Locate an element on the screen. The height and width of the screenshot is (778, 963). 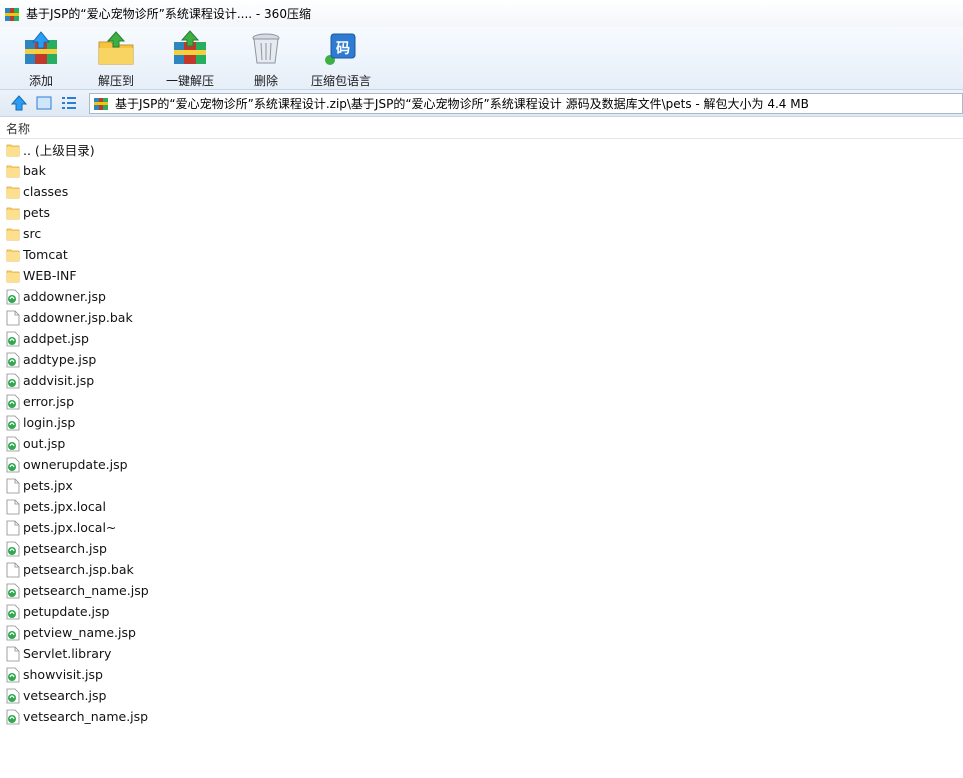
item-name: pets is located at coordinates (37, 212).